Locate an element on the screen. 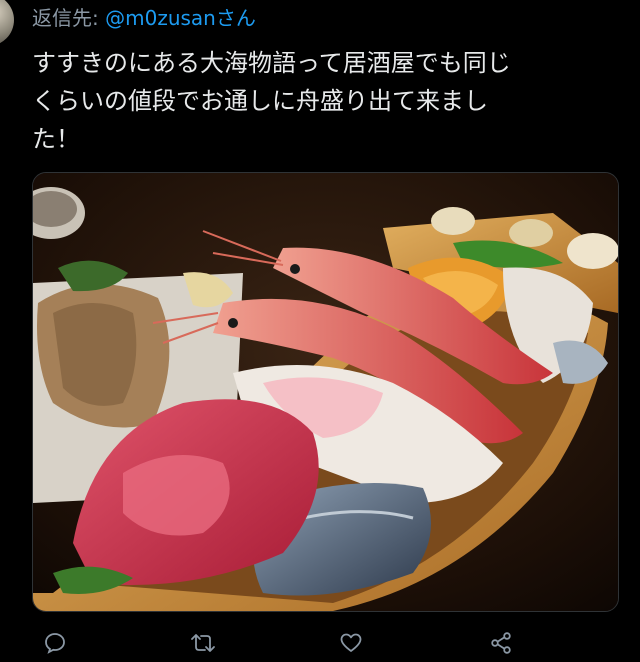 The image size is (640, 662). retweet-button is located at coordinates (203, 643).